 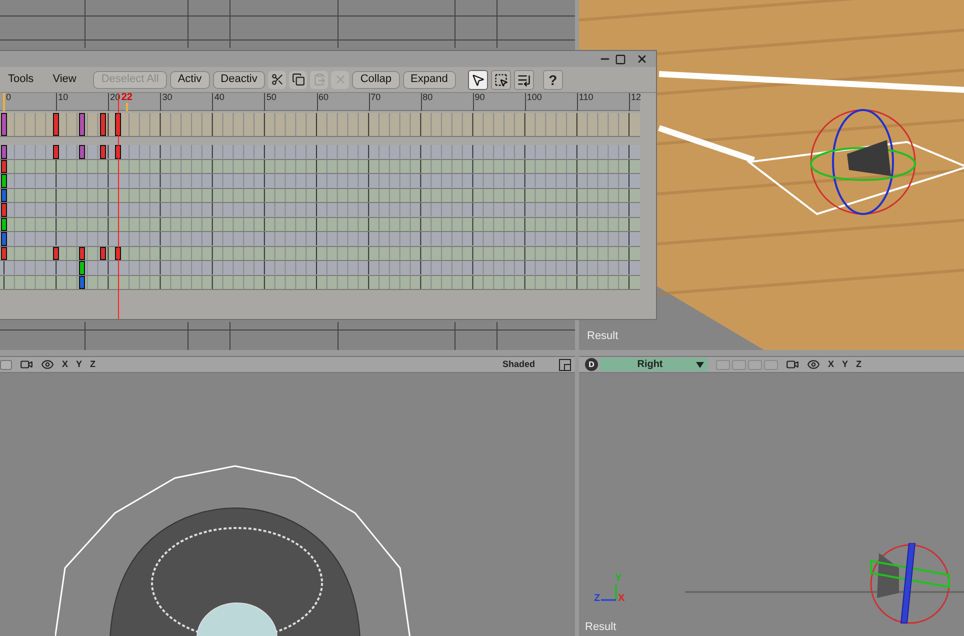 I want to click on range-start-marker, so click(x=4, y=102).